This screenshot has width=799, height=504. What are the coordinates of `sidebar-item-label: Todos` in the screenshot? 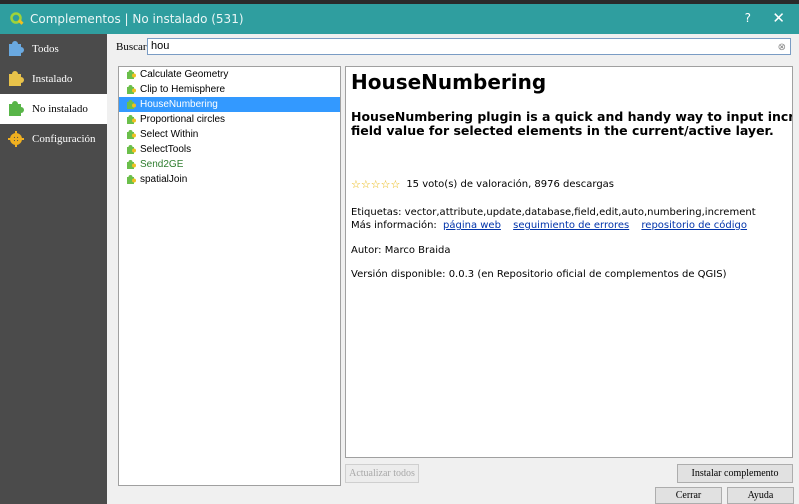 It's located at (45, 49).